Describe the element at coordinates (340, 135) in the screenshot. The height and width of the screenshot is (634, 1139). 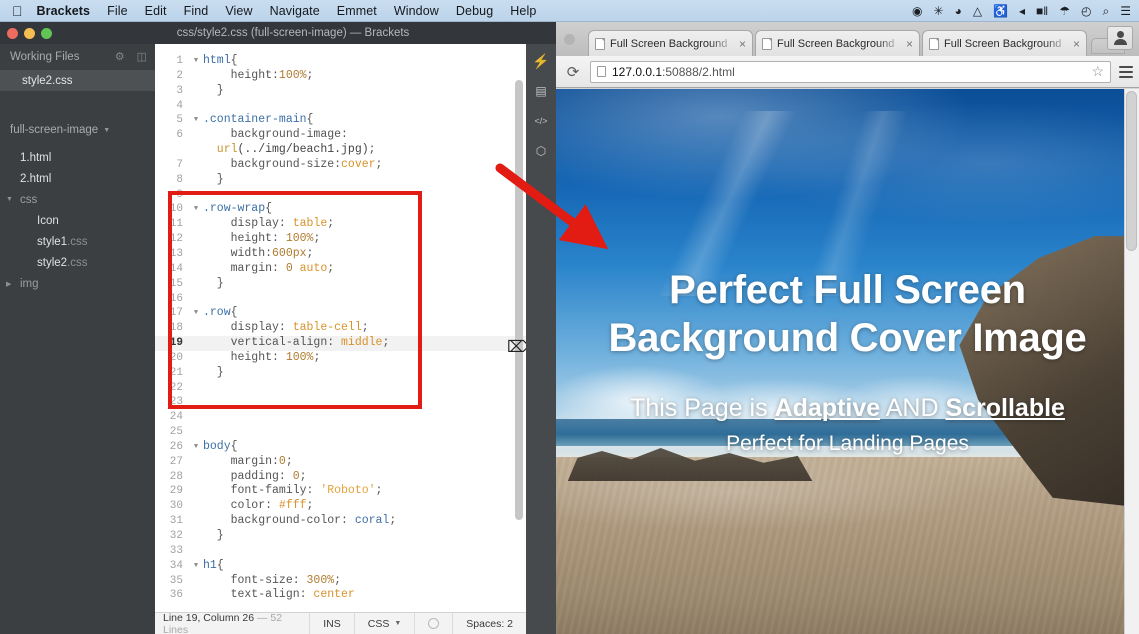
I see `code-line: 6 background-image:` at that location.